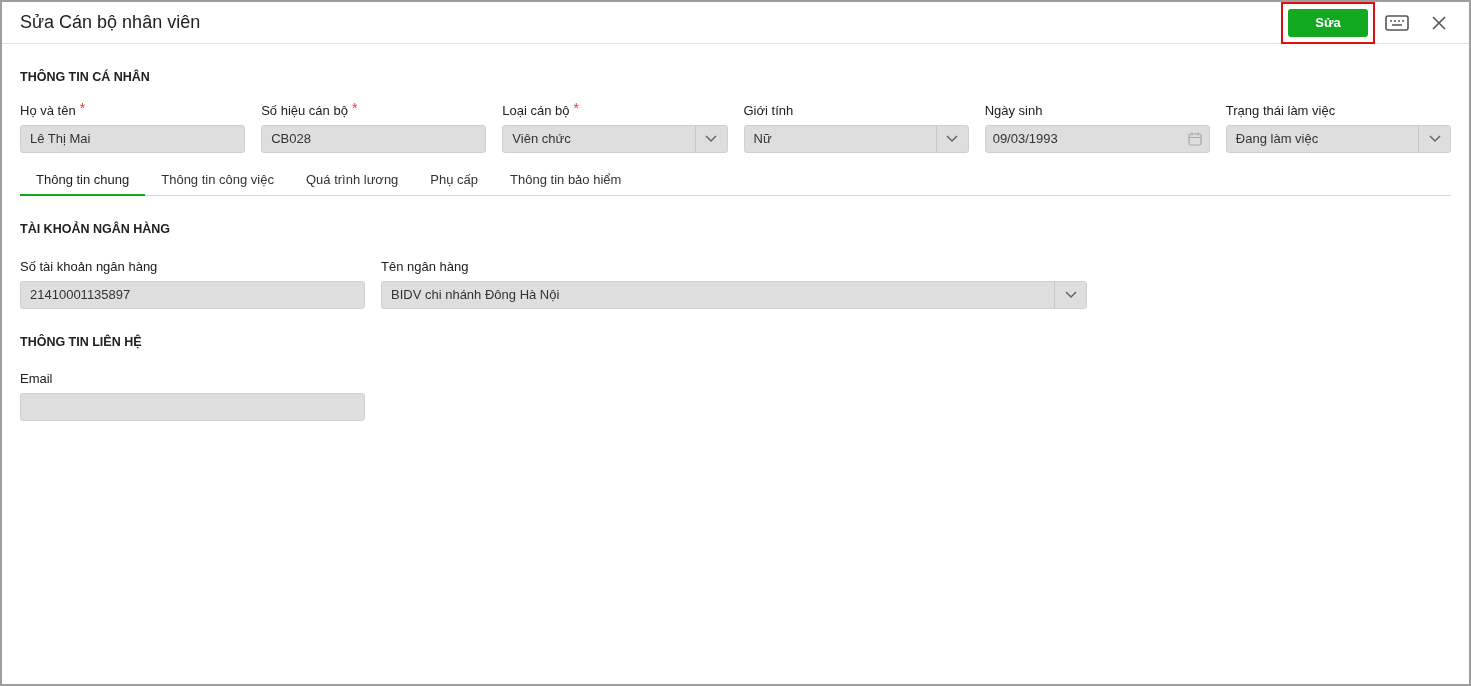 The height and width of the screenshot is (686, 1471). What do you see at coordinates (60, 139) in the screenshot?
I see `field-value: Lê Thị Mai` at bounding box center [60, 139].